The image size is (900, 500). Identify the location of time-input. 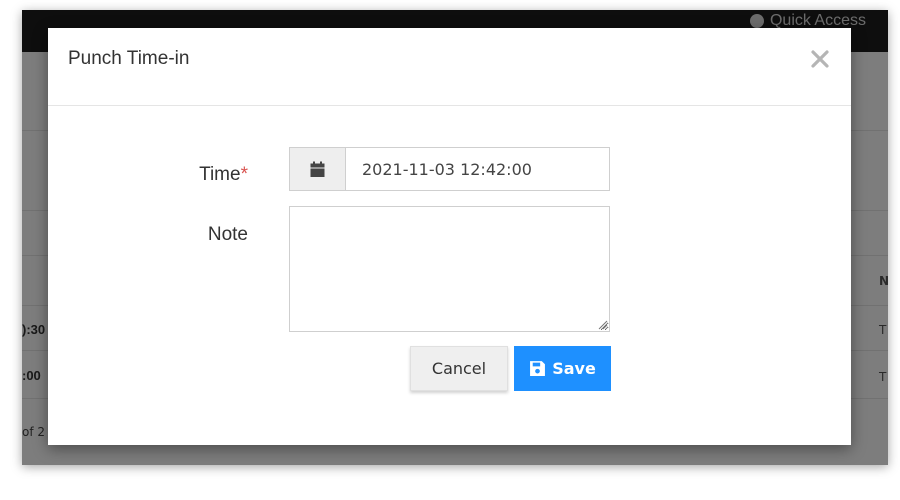
(477, 169).